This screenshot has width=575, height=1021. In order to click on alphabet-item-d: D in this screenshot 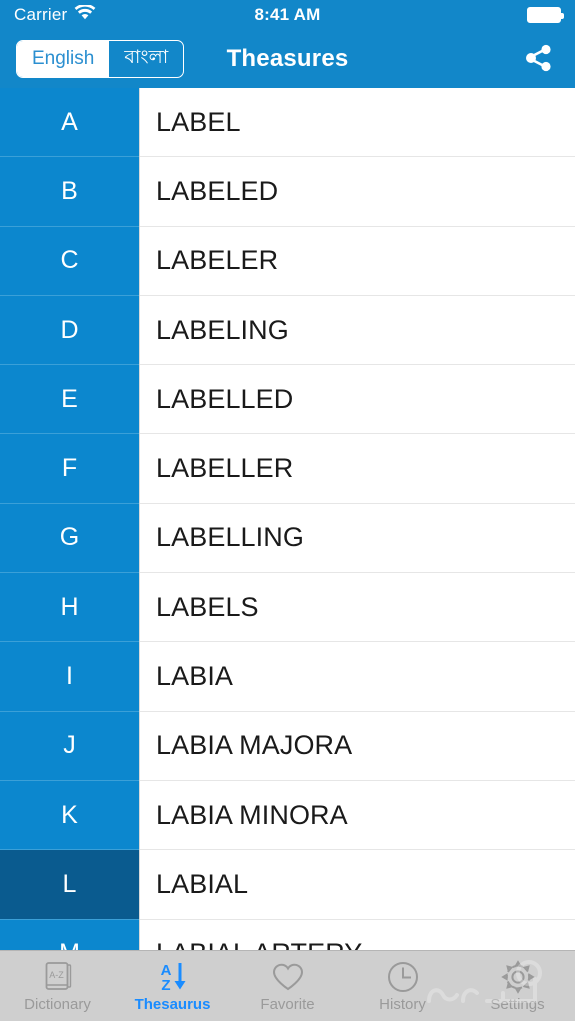, I will do `click(69, 331)`.